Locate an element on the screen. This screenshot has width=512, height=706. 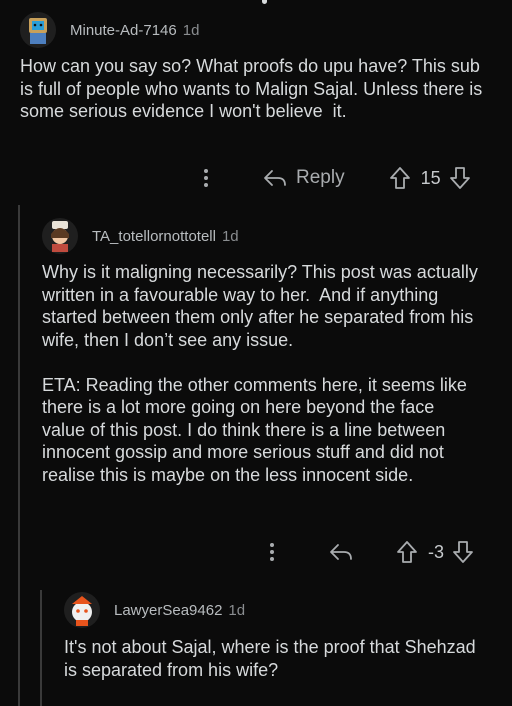
vote-score: 15 is located at coordinates (430, 177).